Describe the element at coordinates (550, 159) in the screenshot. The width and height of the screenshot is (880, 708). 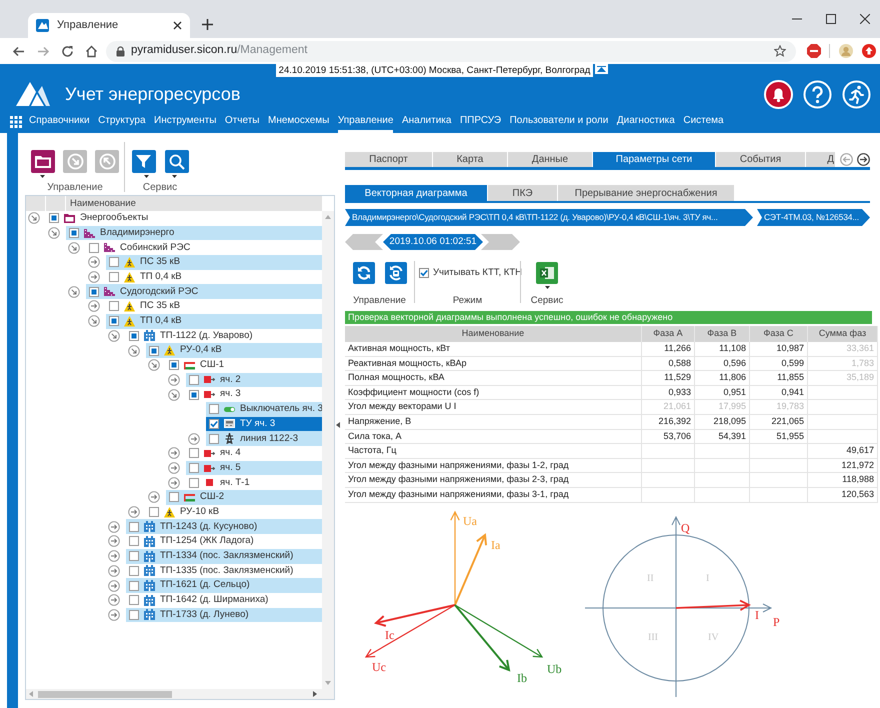
I see `tab: Данные` at that location.